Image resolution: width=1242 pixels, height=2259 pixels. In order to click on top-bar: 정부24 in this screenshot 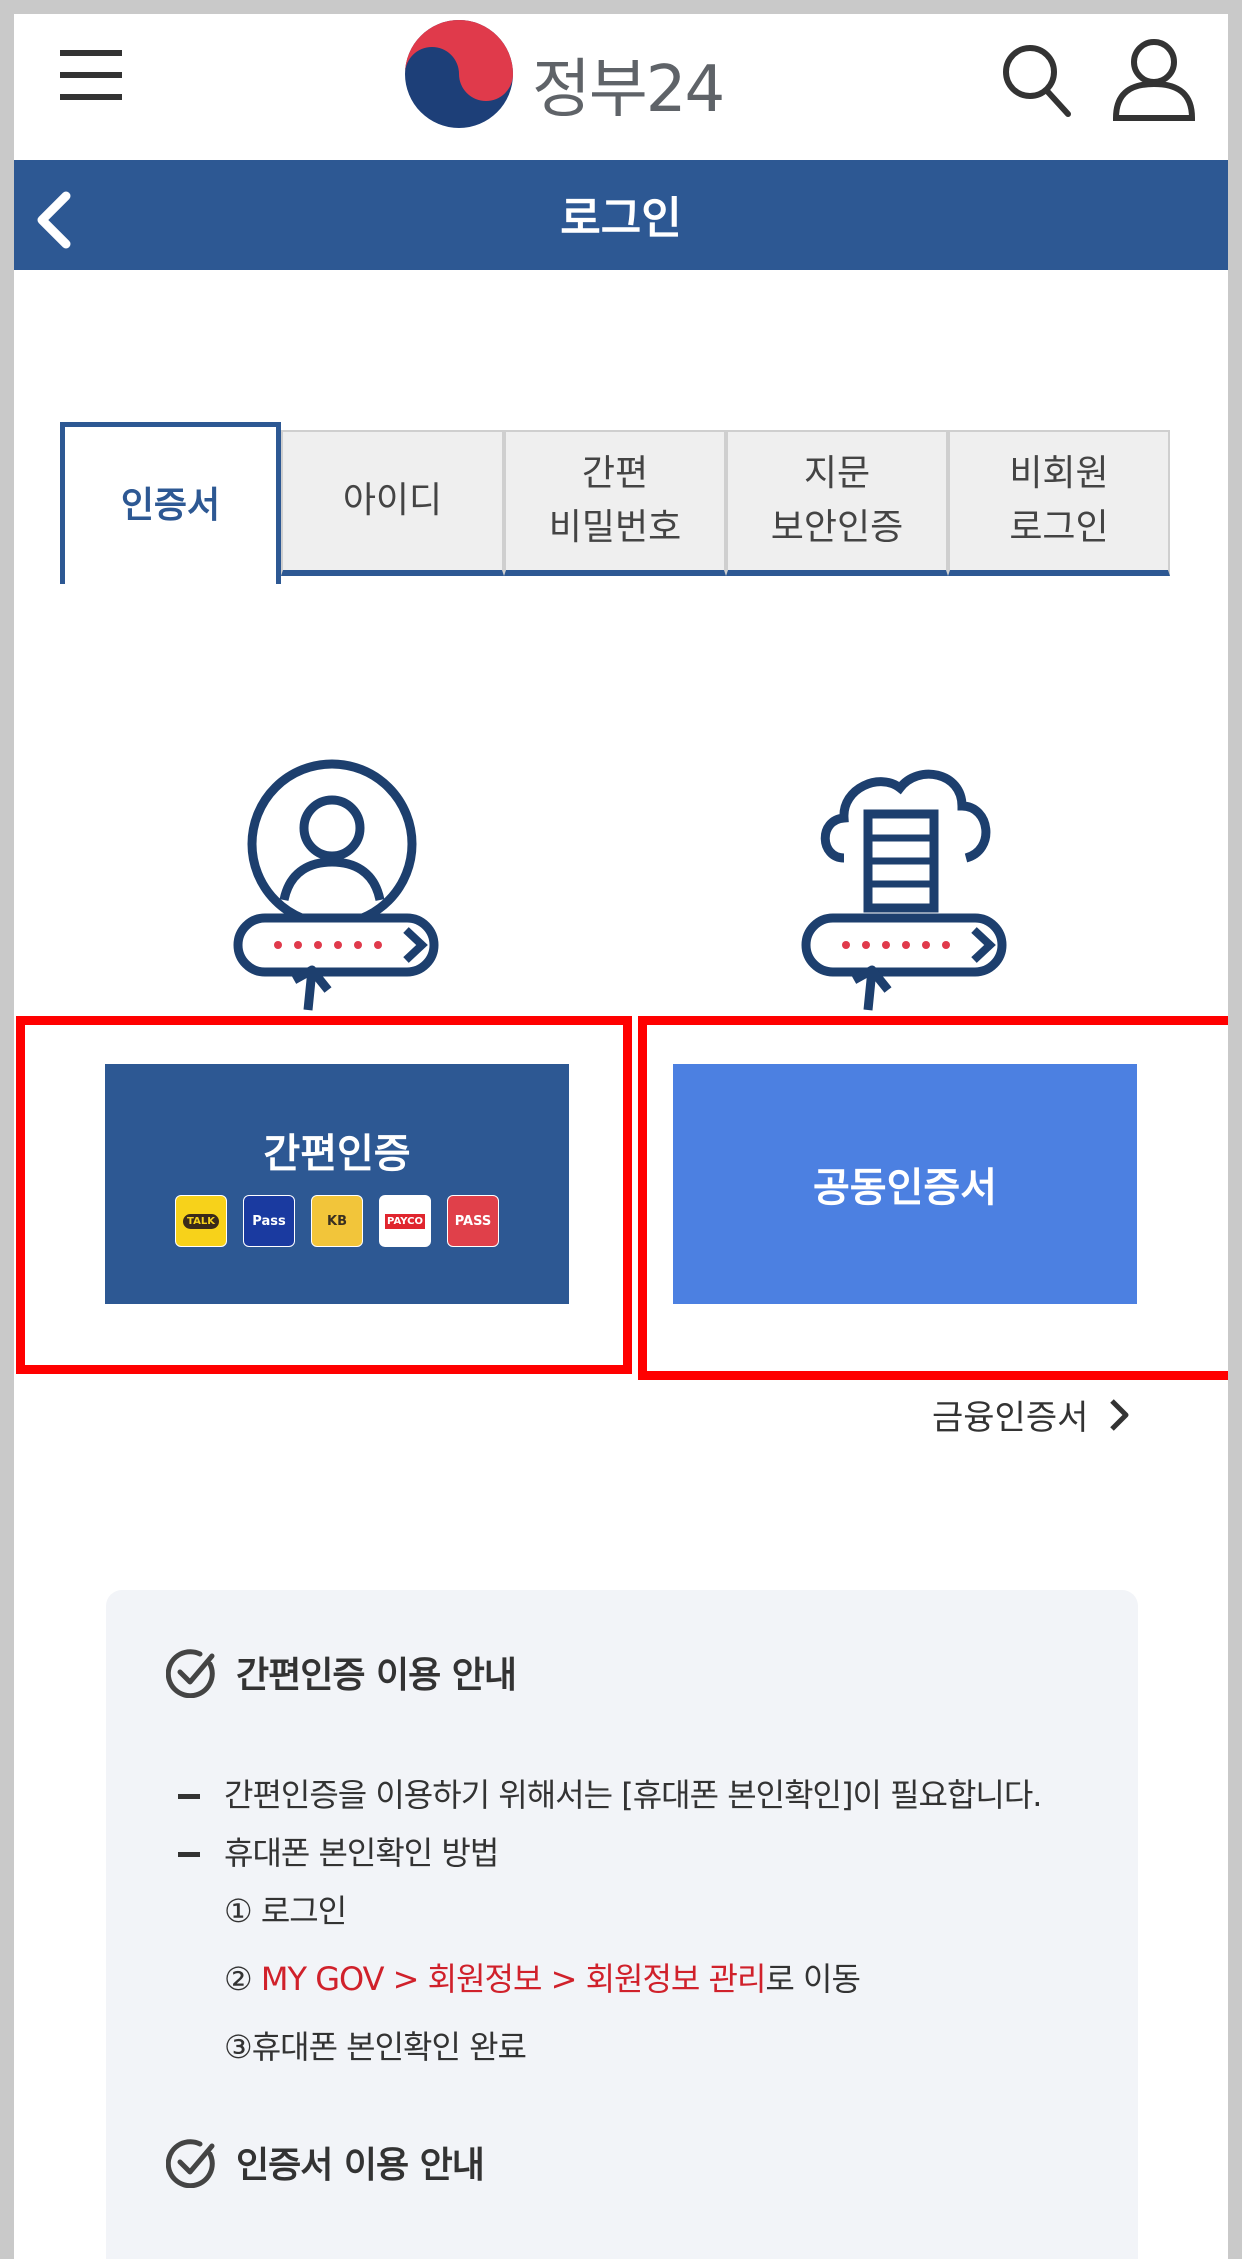, I will do `click(621, 87)`.